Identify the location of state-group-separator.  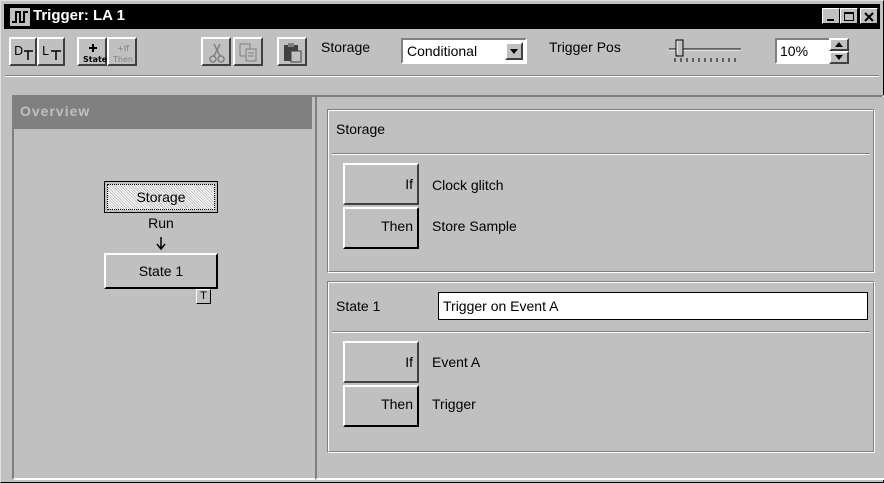
(601, 332).